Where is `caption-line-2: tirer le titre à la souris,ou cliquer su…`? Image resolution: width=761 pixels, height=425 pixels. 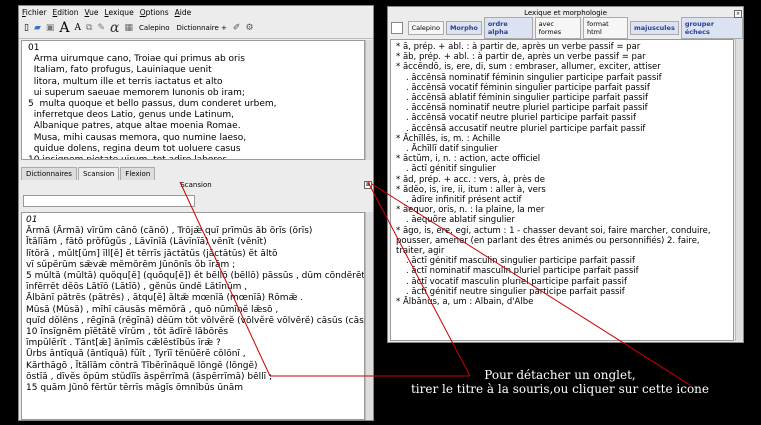
caption-line-2: tirer le titre à la souris,ou cliquer su… is located at coordinates (560, 389).